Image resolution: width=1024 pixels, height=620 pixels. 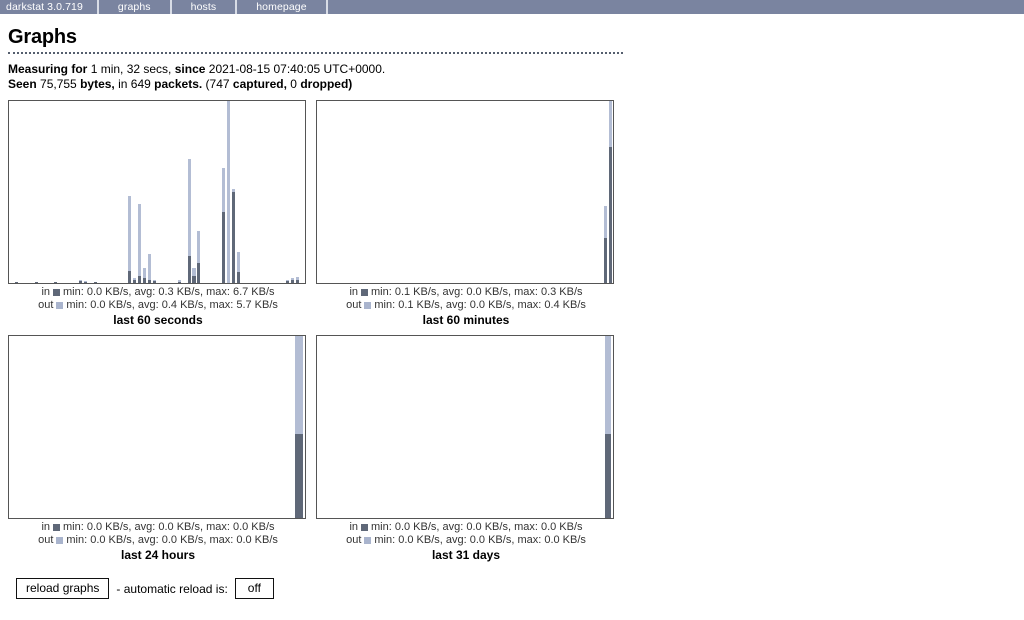 What do you see at coordinates (172, 588) in the screenshot?
I see `auto-reload-label: - automatic reload is:` at bounding box center [172, 588].